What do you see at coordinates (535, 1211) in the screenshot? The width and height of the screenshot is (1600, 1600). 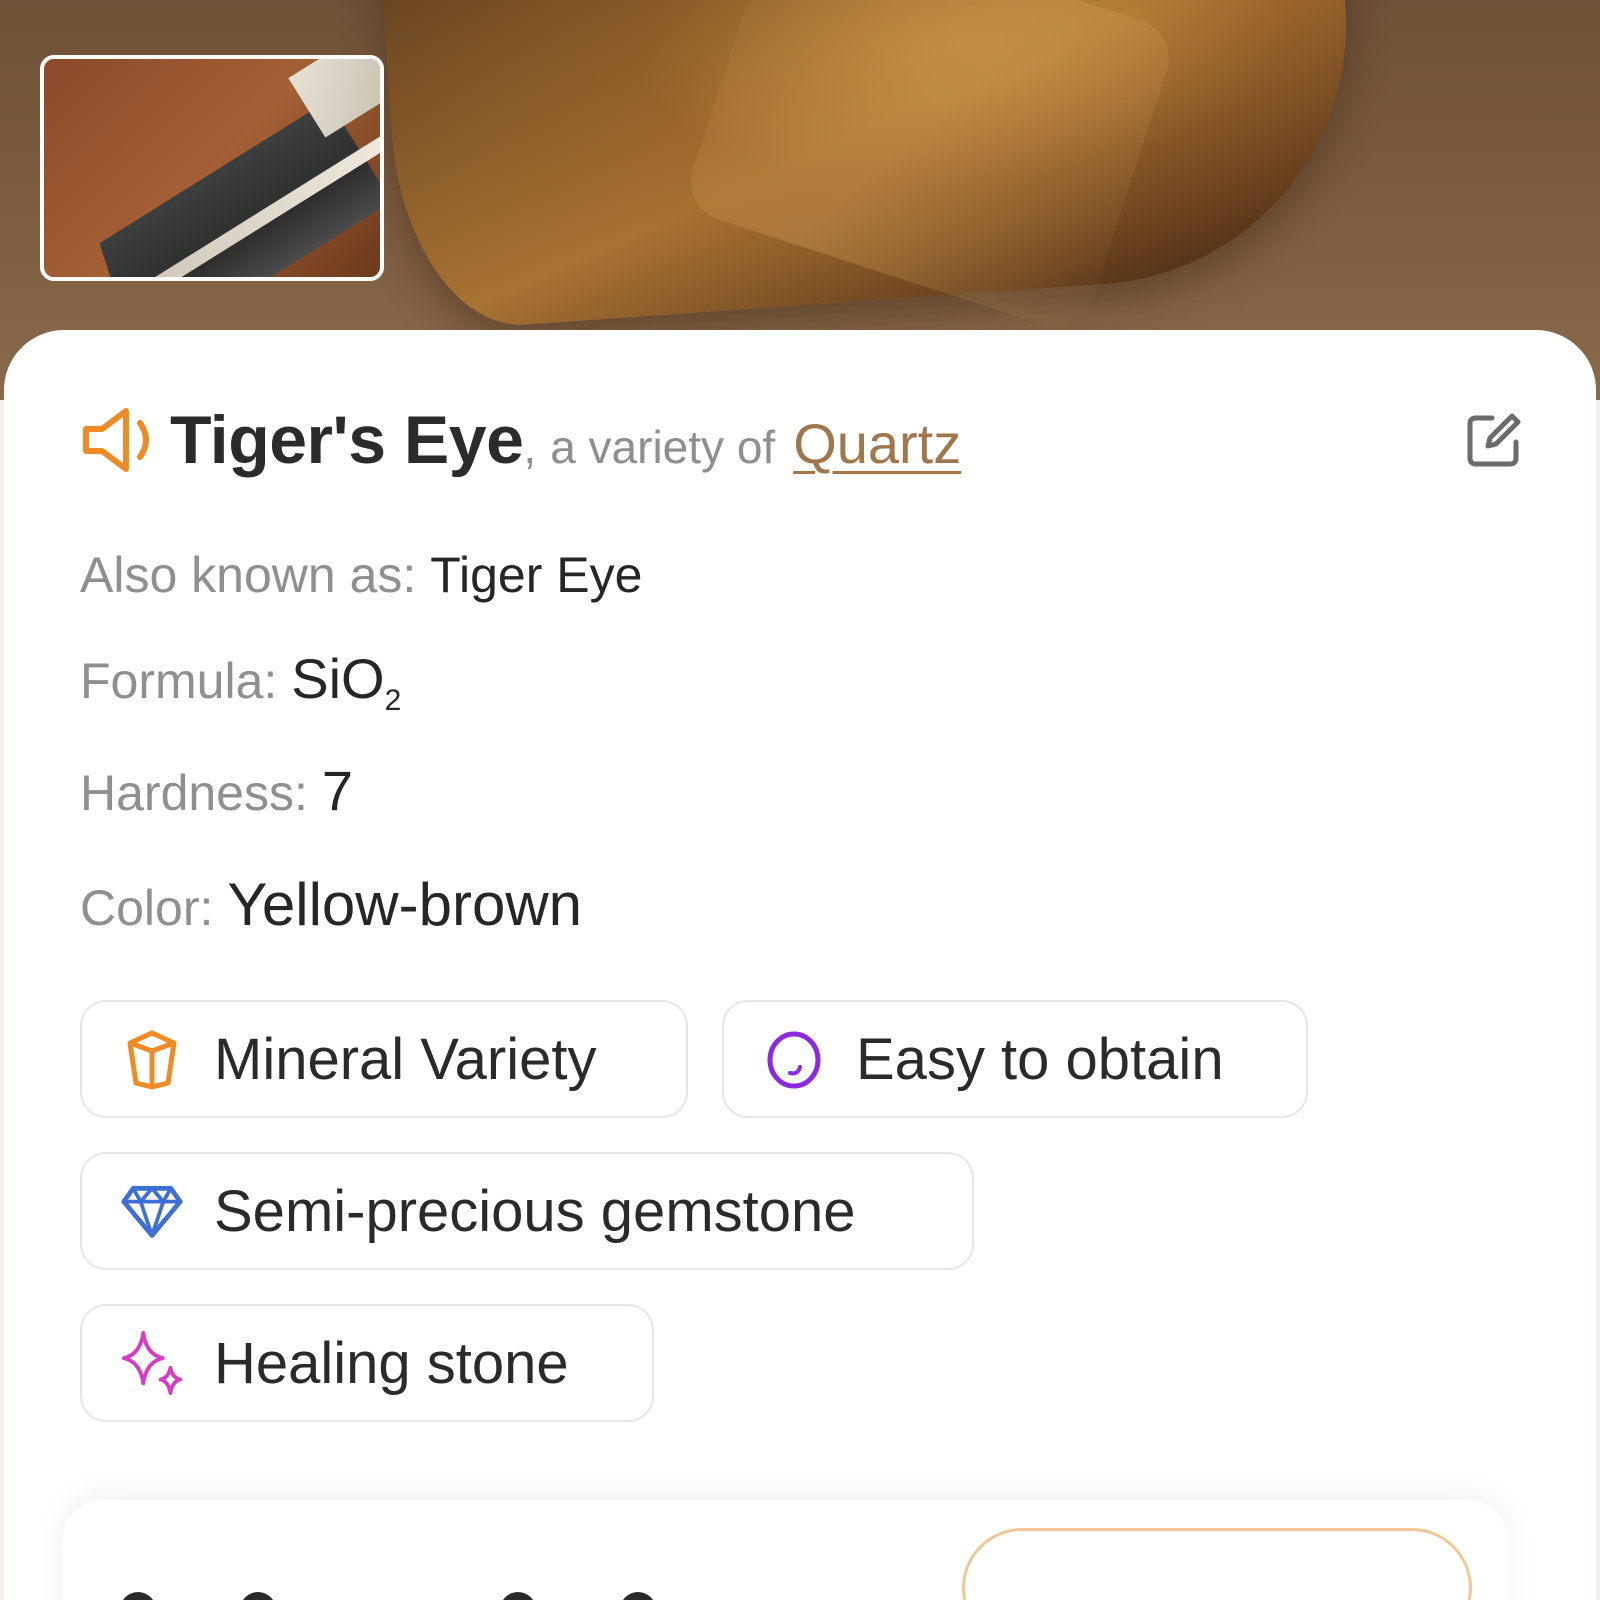 I see `tag-label: Semi-precious gemstone` at bounding box center [535, 1211].